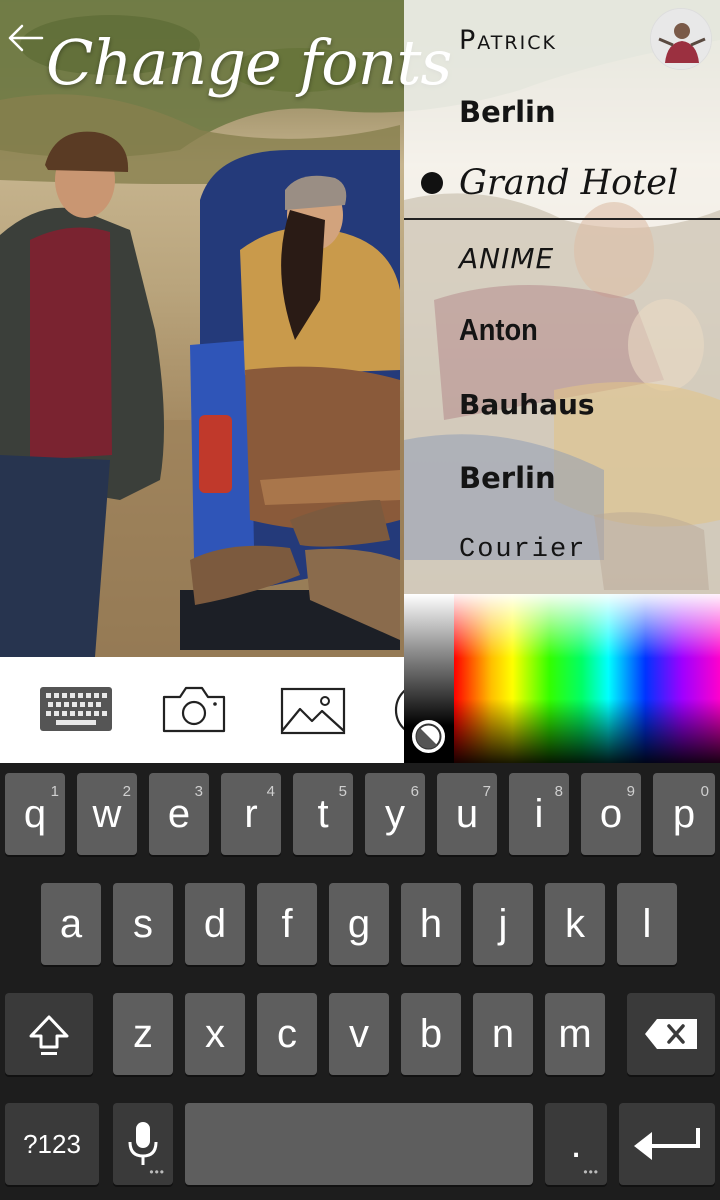 This screenshot has width=720, height=1200. I want to click on key-label: d, so click(215, 923).